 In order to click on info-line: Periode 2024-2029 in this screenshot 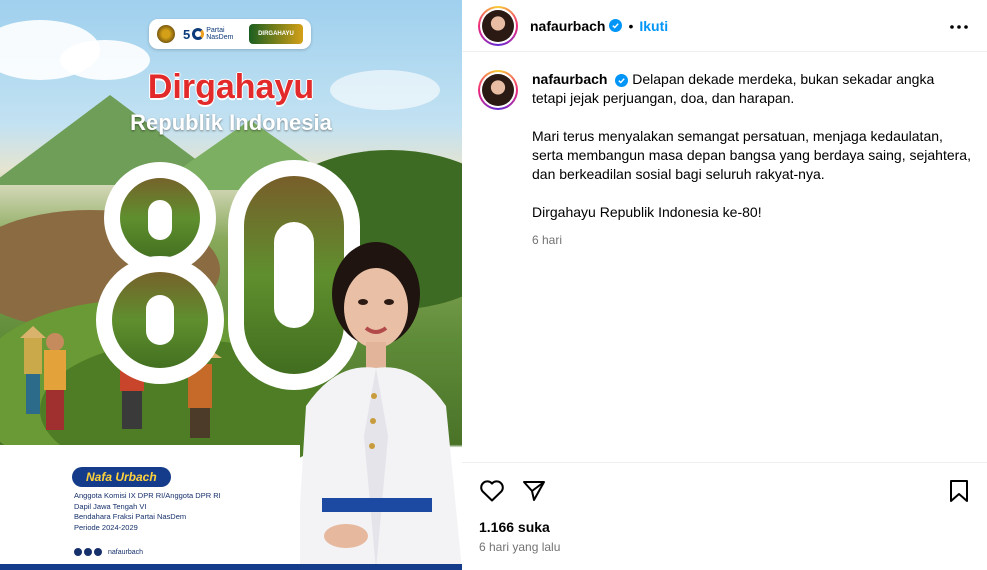, I will do `click(106, 527)`.